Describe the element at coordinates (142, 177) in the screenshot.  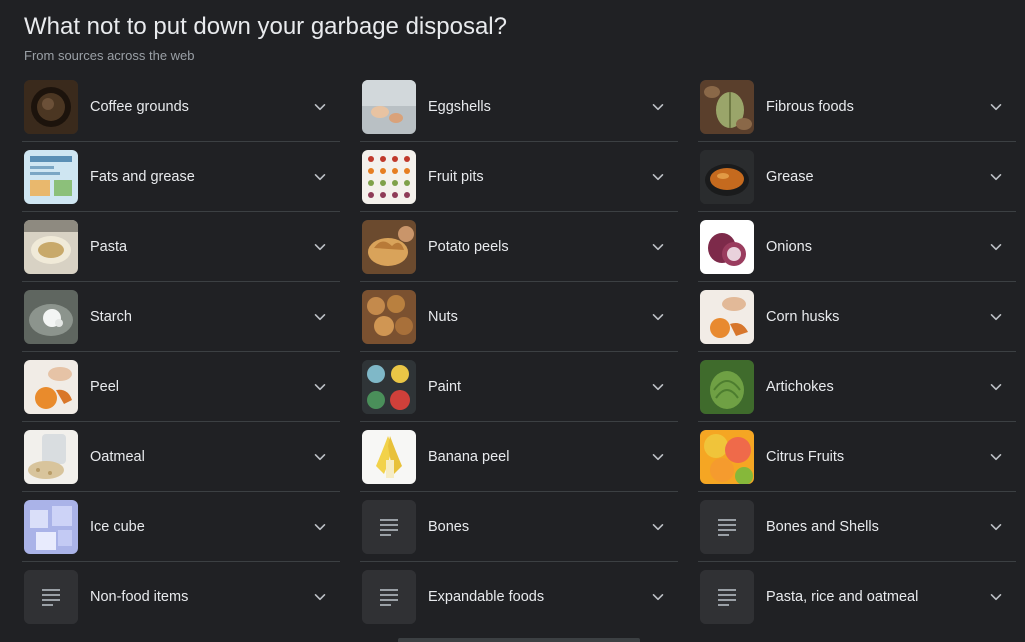
I see `item-label: Fats and grease` at that location.